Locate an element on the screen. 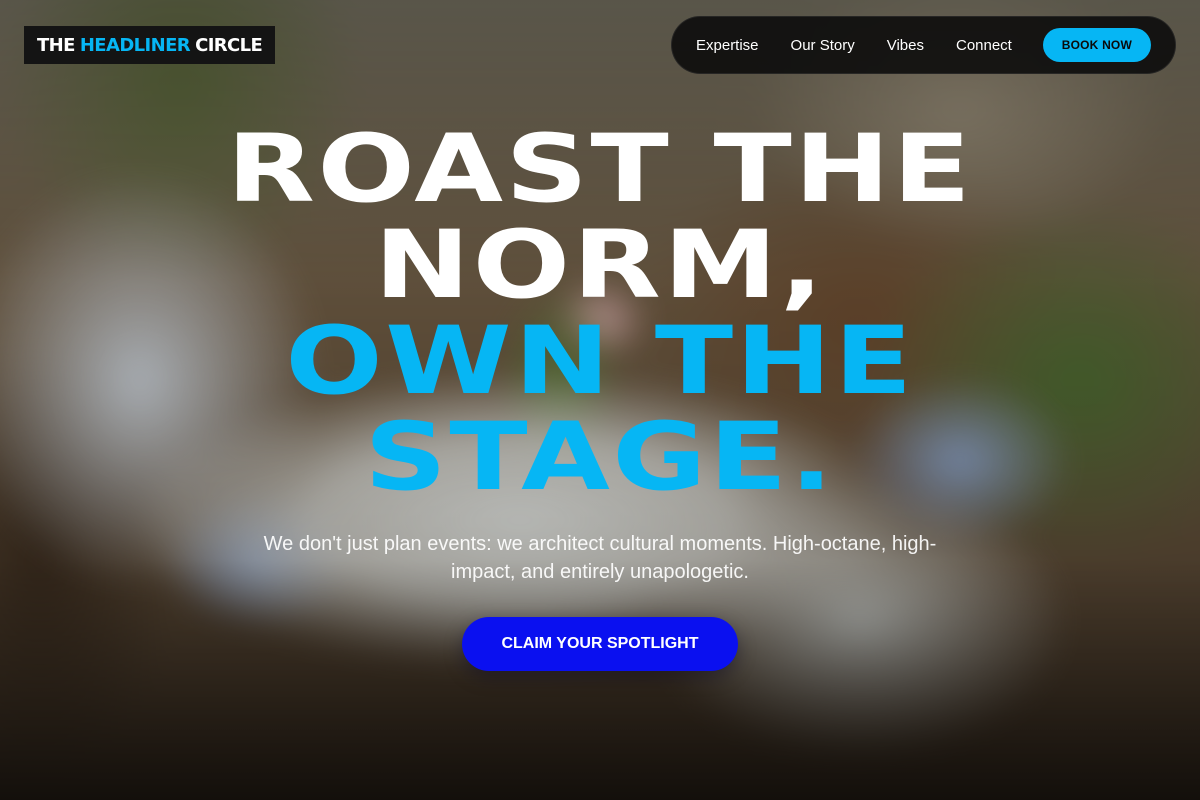 This screenshot has height=800, width=1200. nav-link-connect: Connect is located at coordinates (984, 45).